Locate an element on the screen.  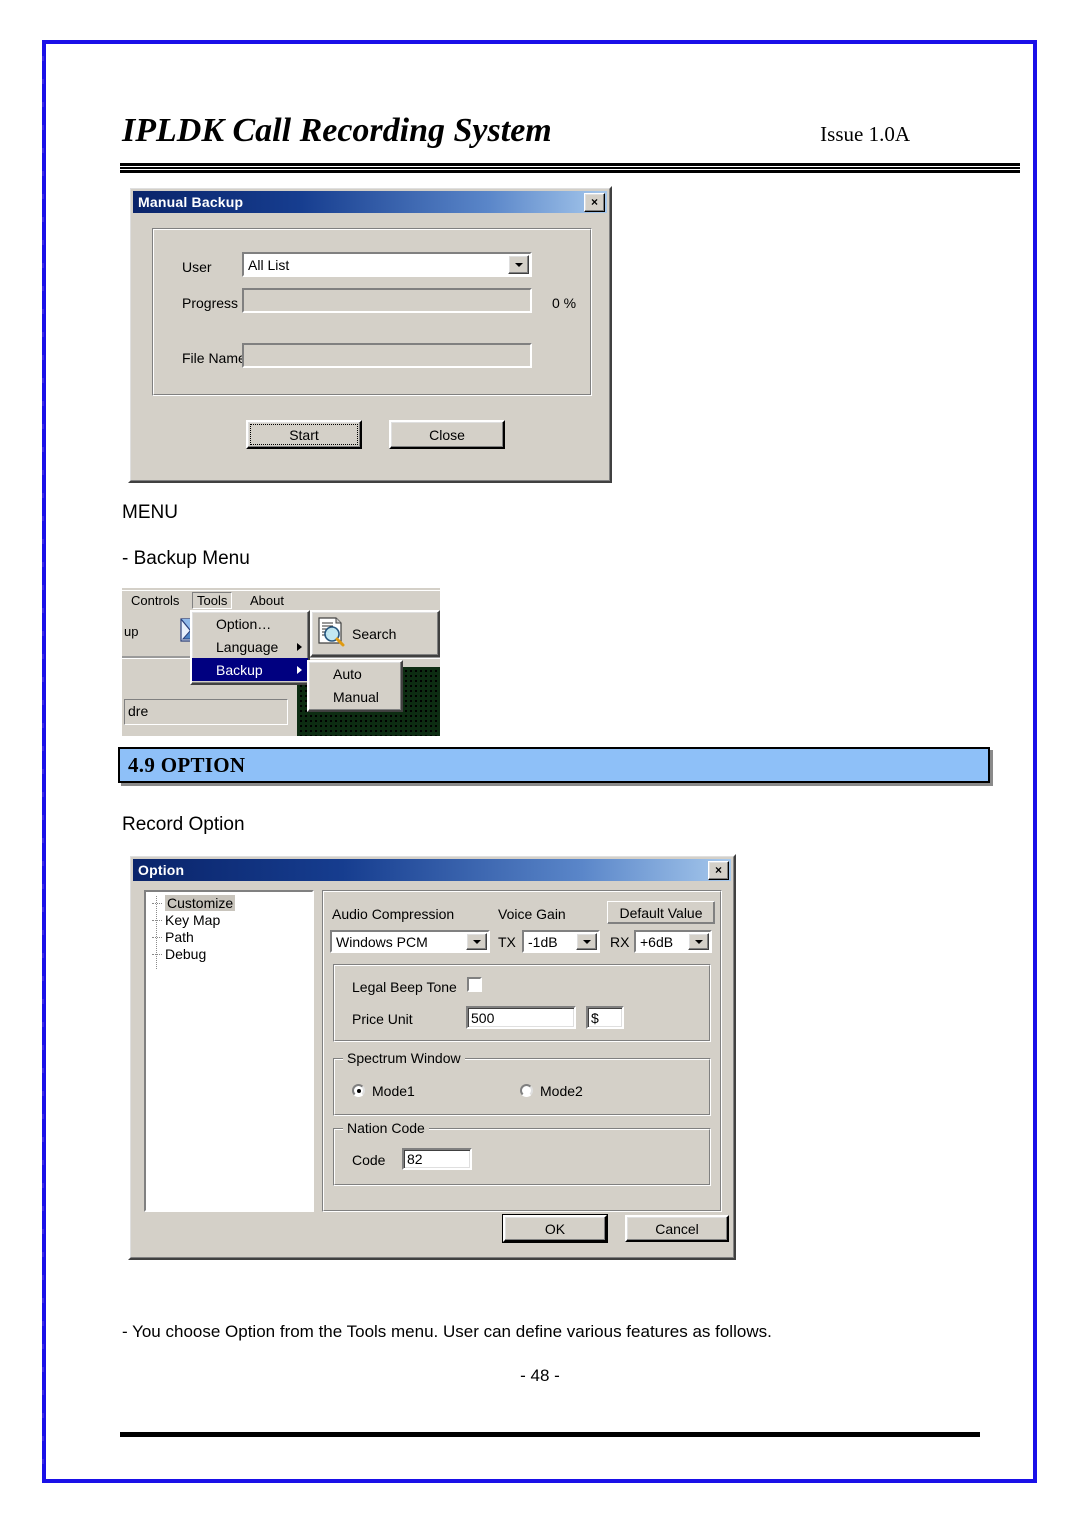
tools-dropdown-menu: Option… Language Backup is located at coordinates (250, 647).